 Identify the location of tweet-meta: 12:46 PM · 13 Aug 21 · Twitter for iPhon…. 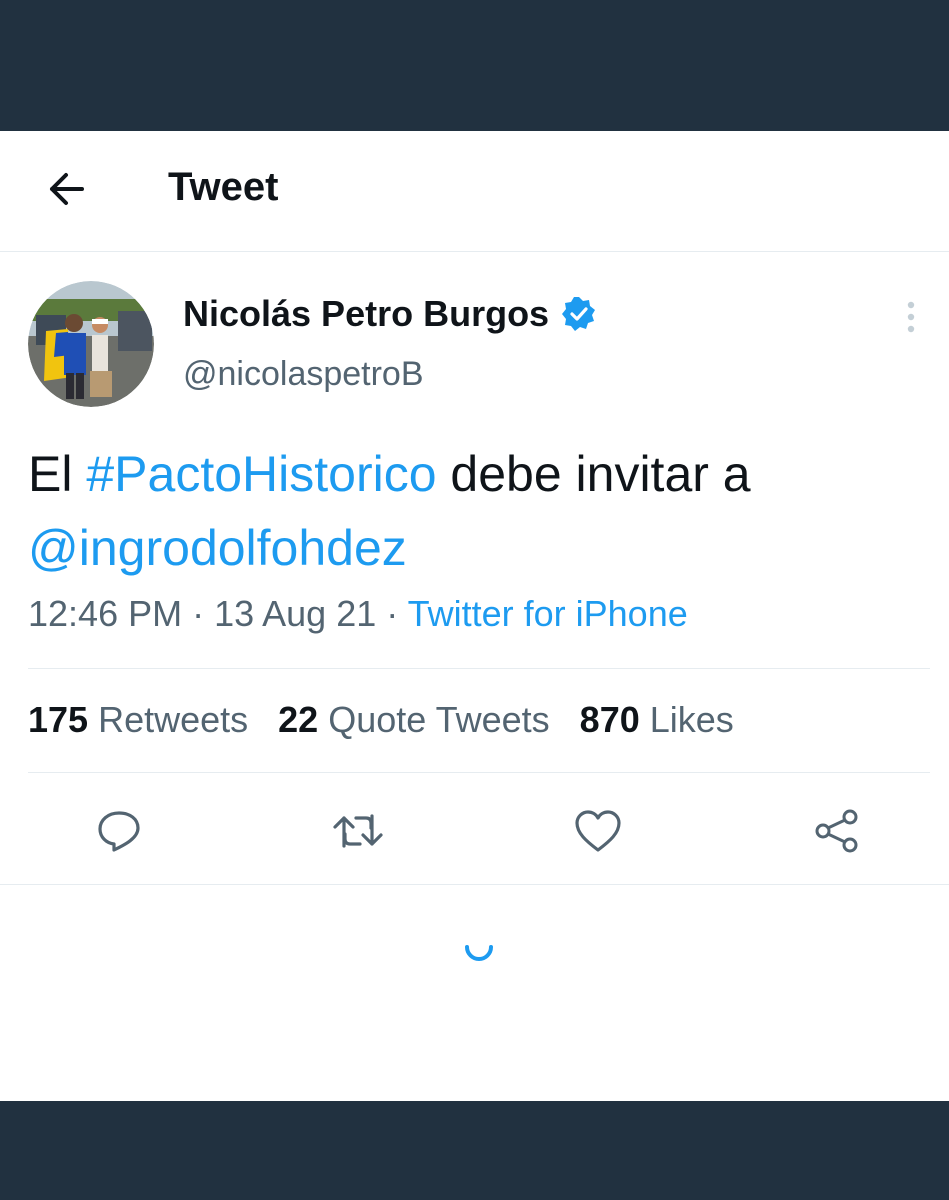
(358, 614).